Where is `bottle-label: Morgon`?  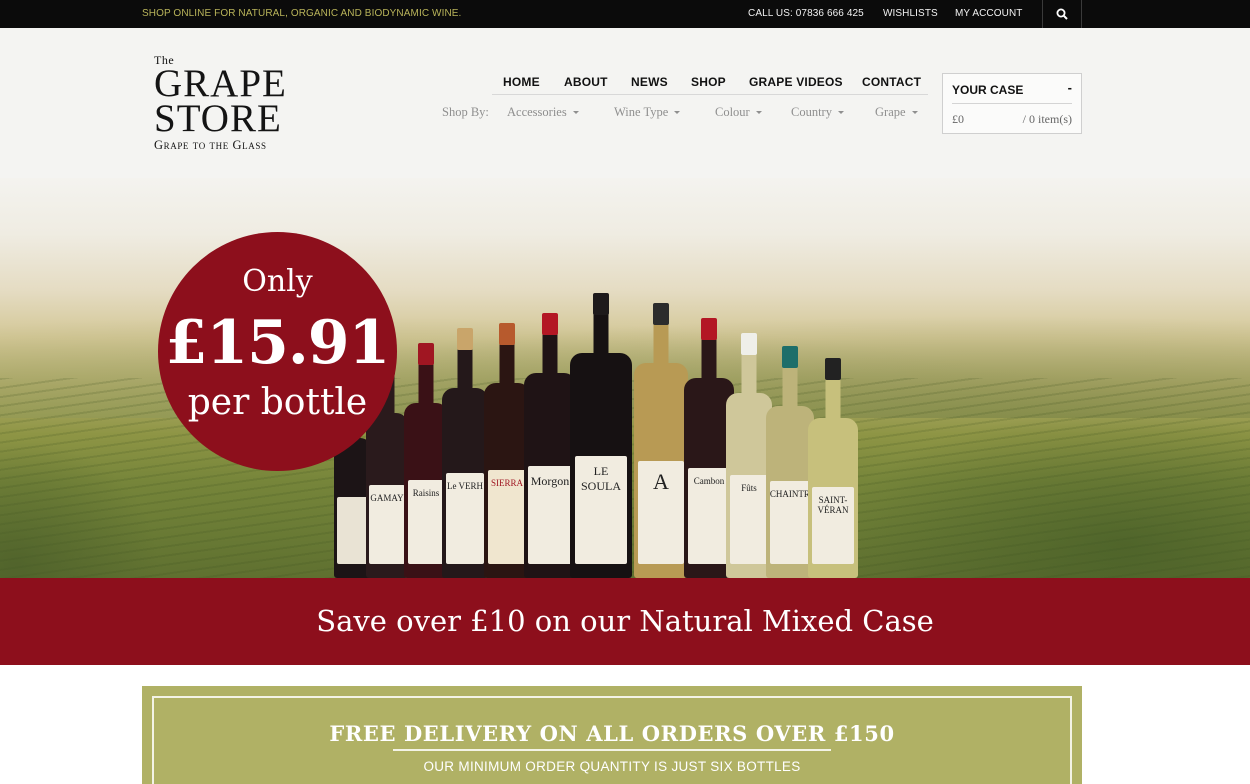 bottle-label: Morgon is located at coordinates (550, 514).